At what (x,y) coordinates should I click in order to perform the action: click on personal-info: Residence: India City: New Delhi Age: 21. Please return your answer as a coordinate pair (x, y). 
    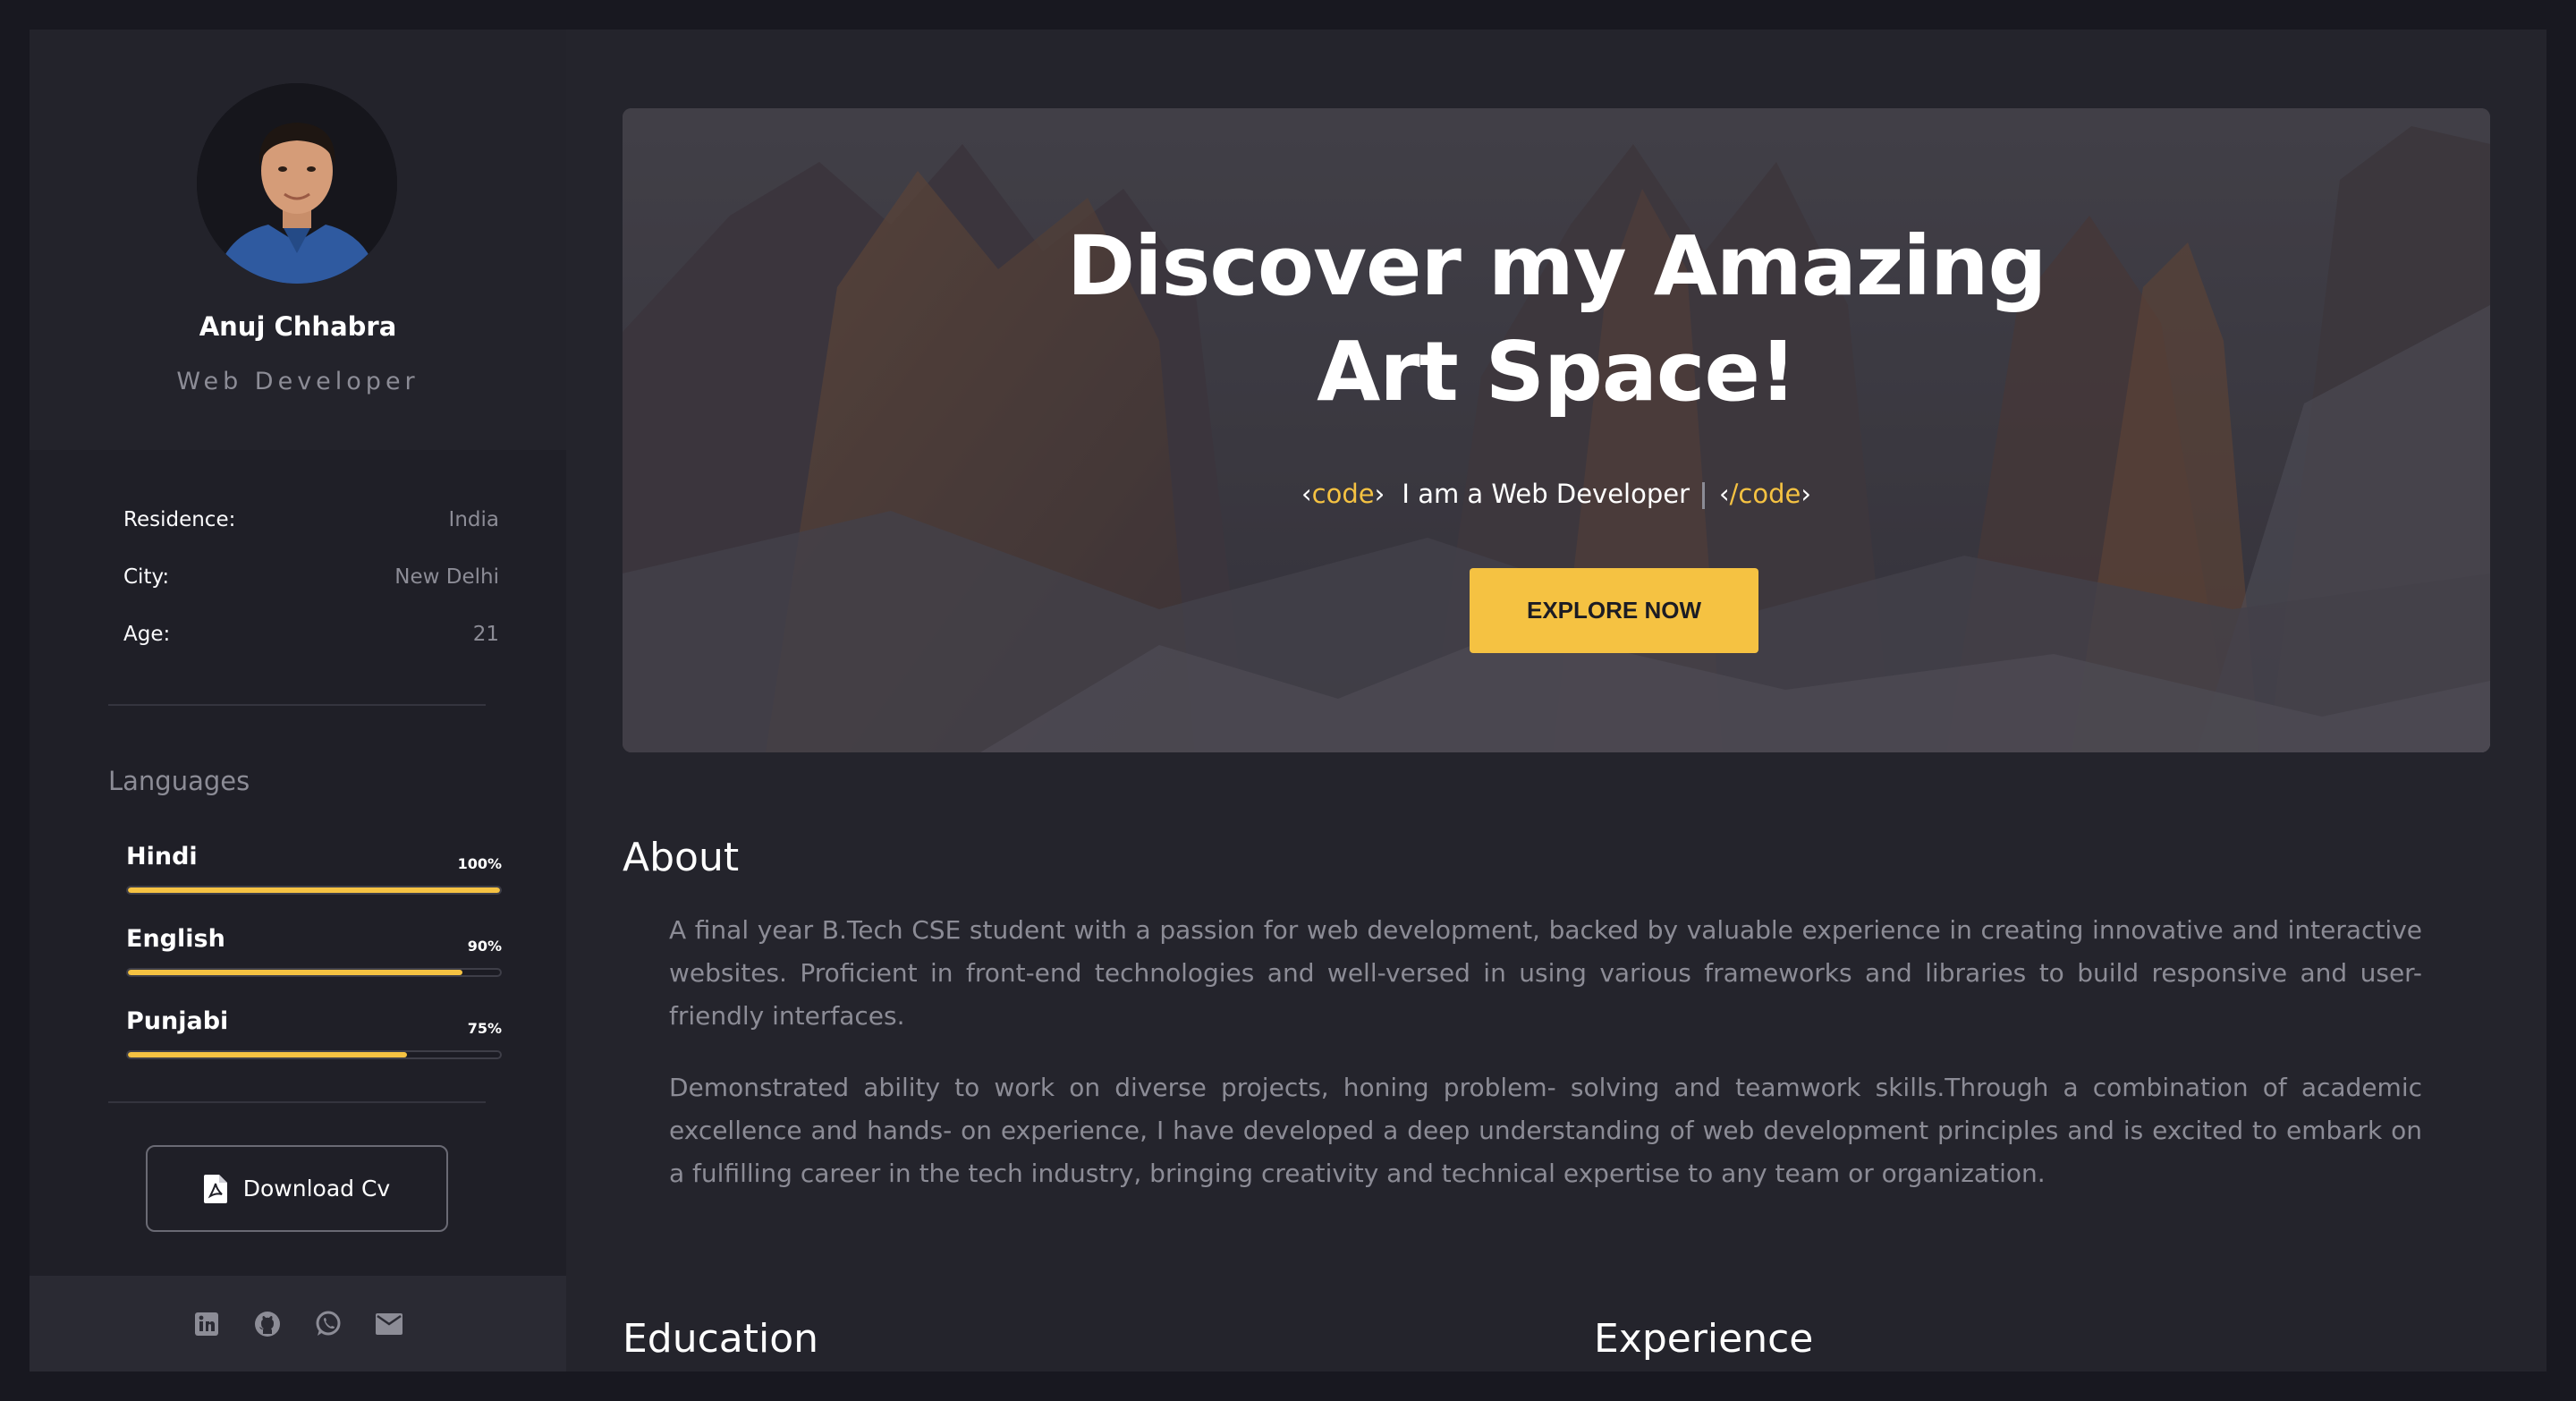
    Looking at the image, I should click on (311, 594).